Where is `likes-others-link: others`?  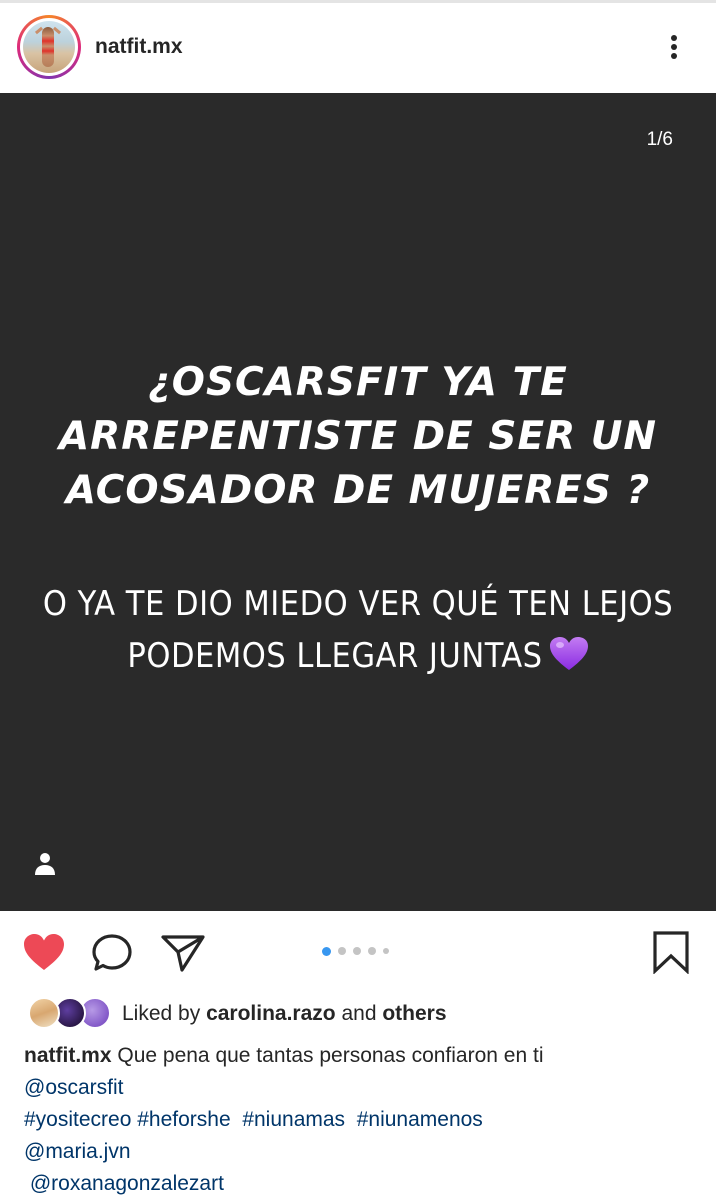 likes-others-link: others is located at coordinates (414, 1013).